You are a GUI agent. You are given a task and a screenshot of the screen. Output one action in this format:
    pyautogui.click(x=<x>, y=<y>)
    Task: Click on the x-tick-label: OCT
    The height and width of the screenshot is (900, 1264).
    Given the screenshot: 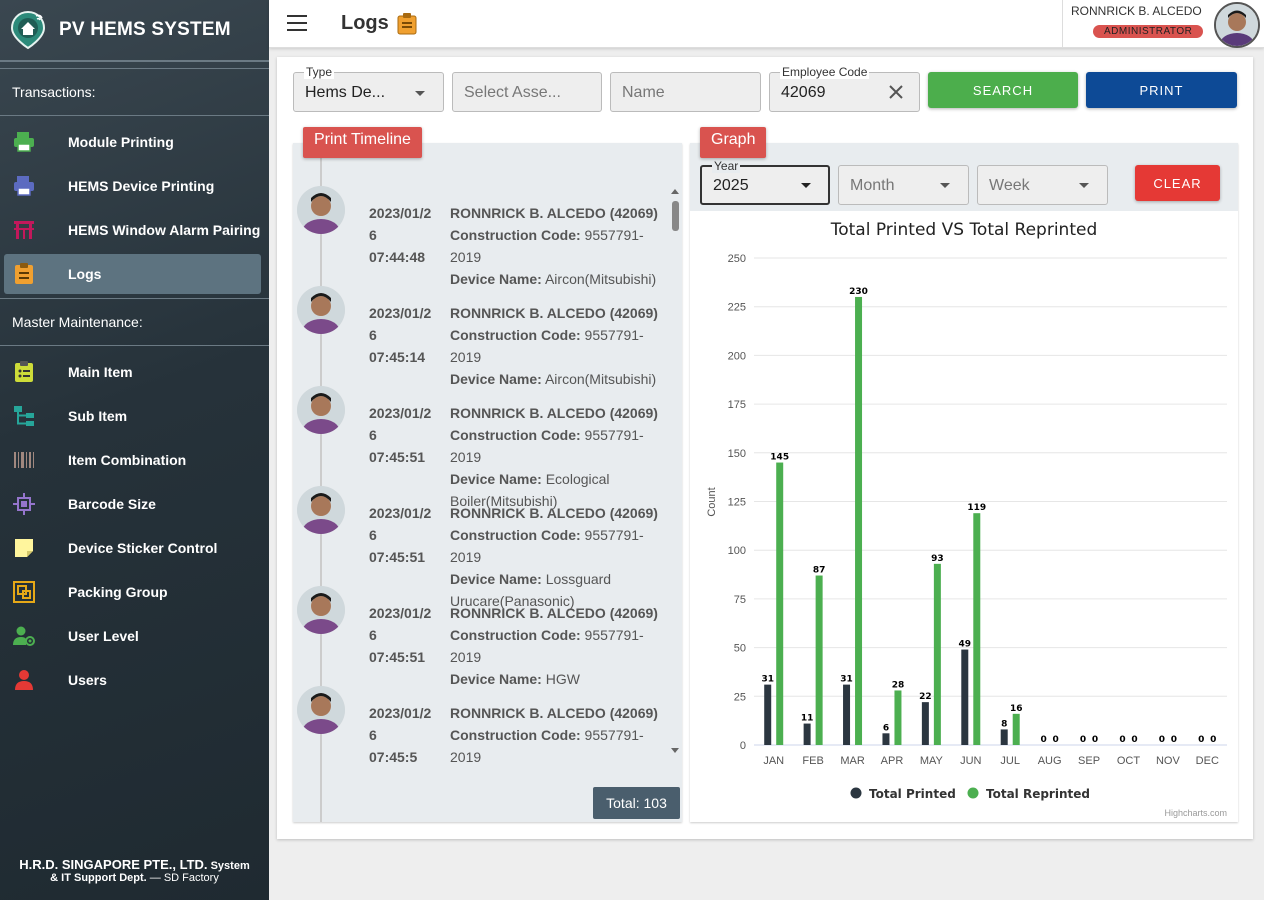 What is the action you would take?
    pyautogui.click(x=1129, y=761)
    